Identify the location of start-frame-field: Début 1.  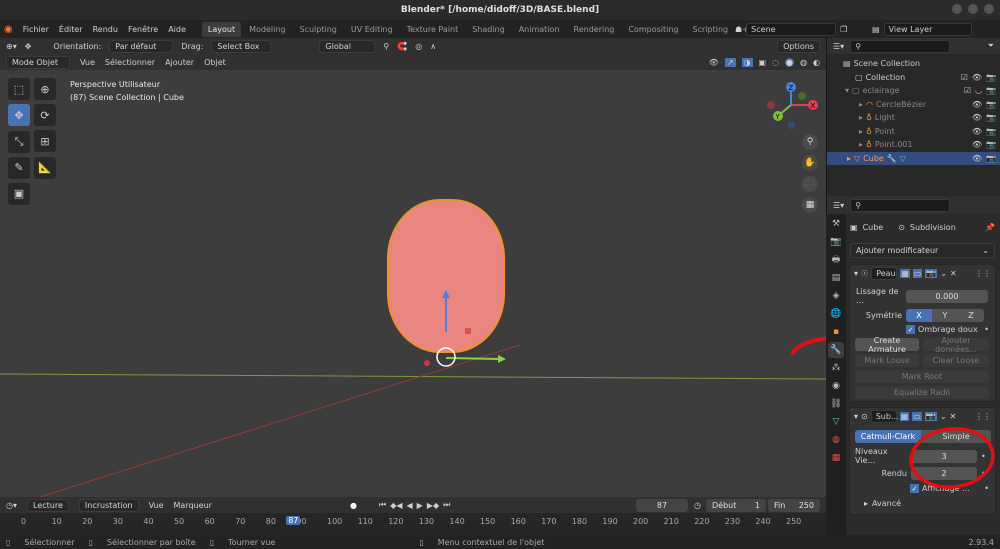
(736, 505).